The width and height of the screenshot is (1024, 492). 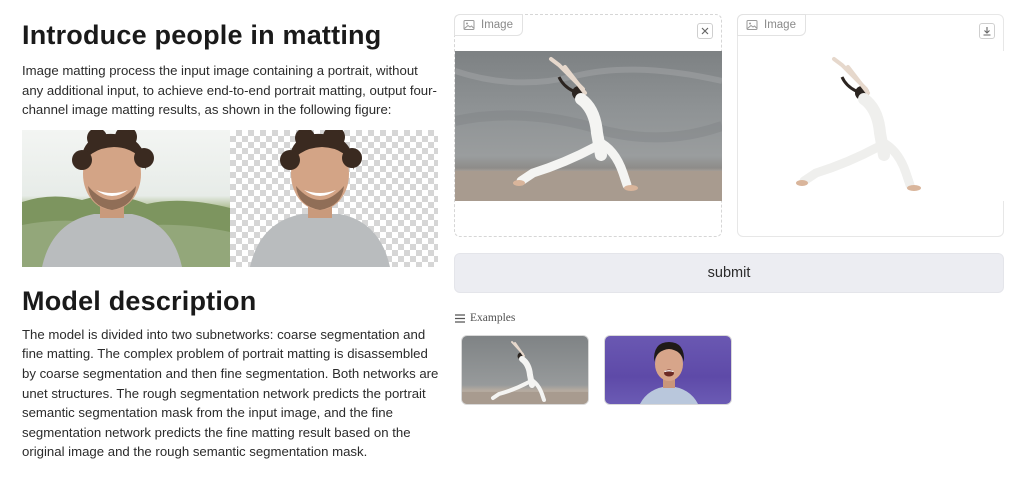 I want to click on output-image-label: Image, so click(x=771, y=25).